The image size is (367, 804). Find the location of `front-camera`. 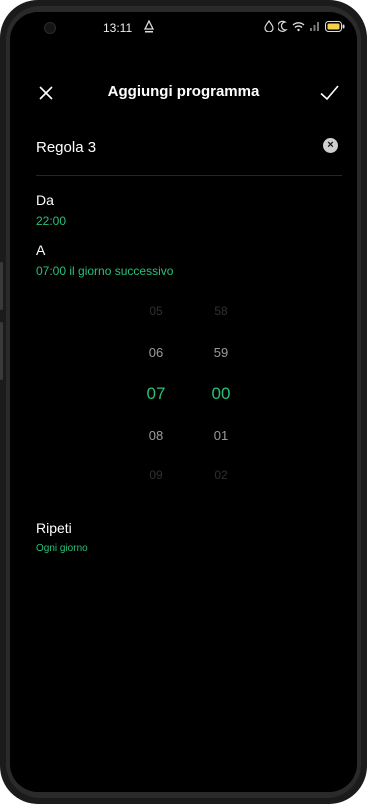

front-camera is located at coordinates (50, 28).